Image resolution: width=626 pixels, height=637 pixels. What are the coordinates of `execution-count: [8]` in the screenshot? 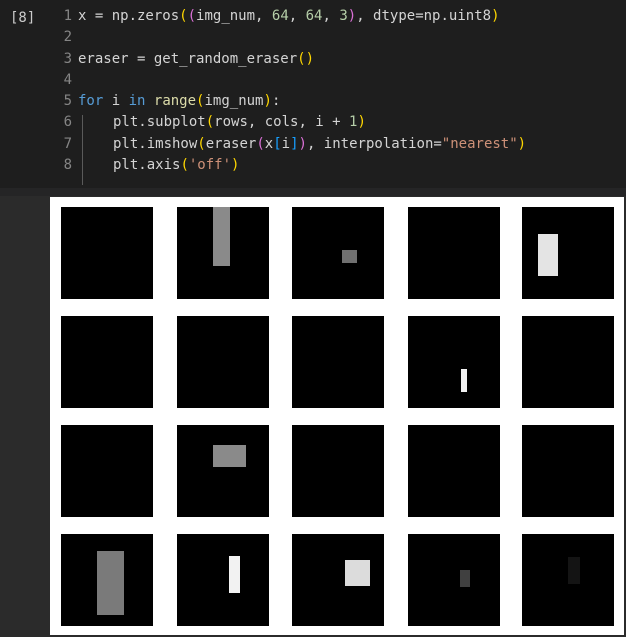 It's located at (23, 18).